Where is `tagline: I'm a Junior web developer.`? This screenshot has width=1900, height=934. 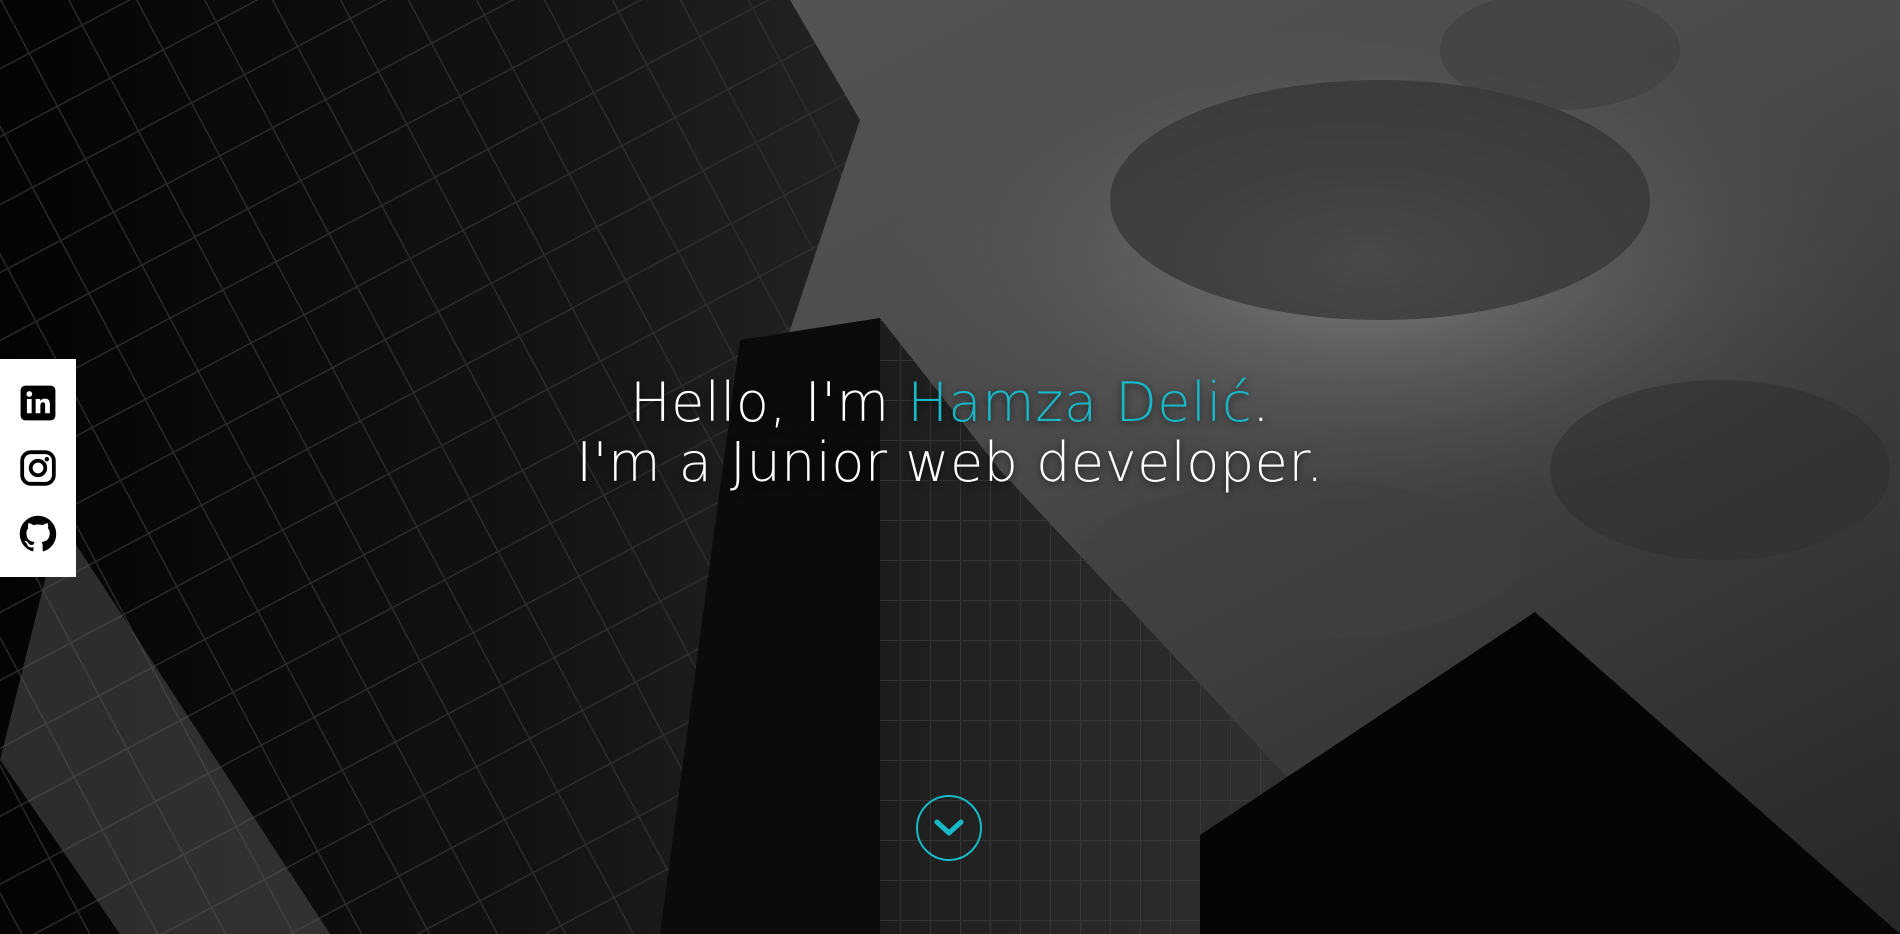
tagline: I'm a Junior web developer. is located at coordinates (950, 462).